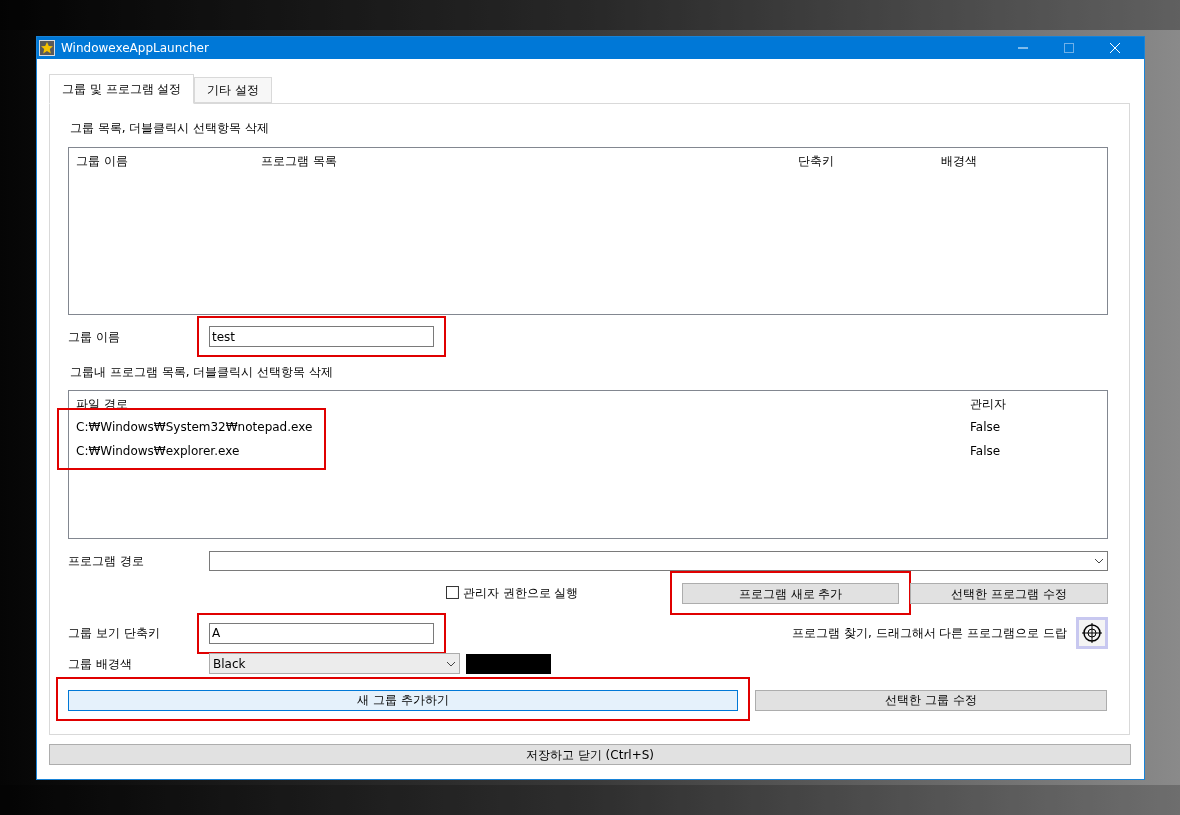  Describe the element at coordinates (1009, 593) in the screenshot. I see `action-button: 선택한 프로그램 수정` at that location.